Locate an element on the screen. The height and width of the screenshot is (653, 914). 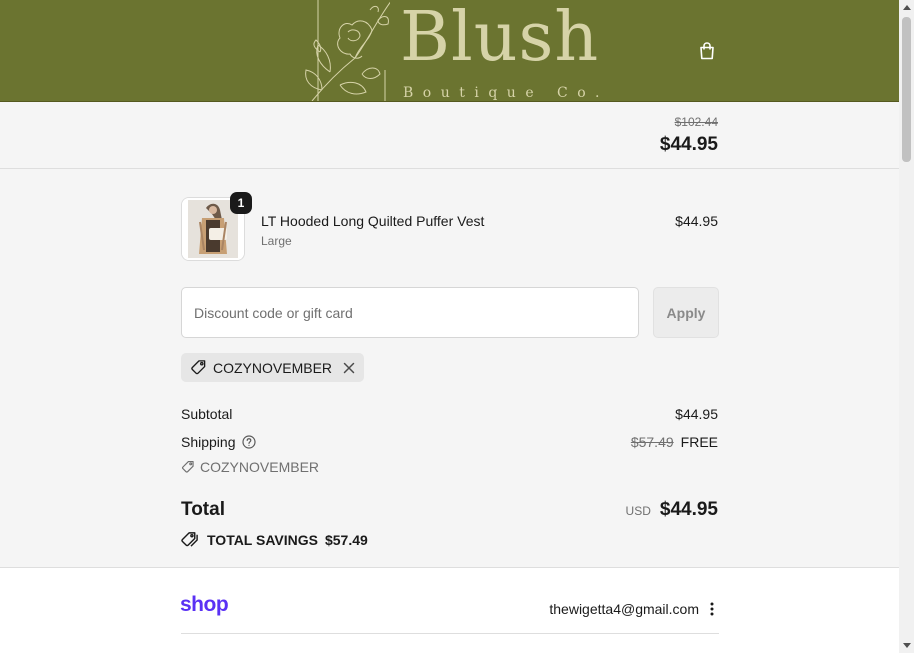
quantity-badge: 1 is located at coordinates (241, 203).